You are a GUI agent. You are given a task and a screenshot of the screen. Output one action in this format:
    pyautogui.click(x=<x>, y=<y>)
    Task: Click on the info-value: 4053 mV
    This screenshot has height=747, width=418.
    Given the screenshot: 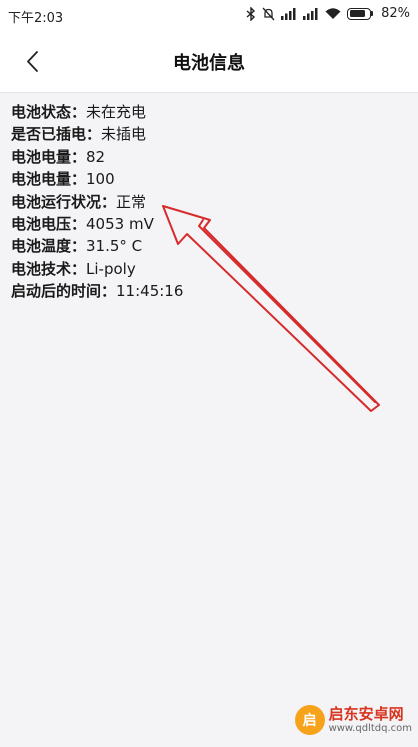 What is the action you would take?
    pyautogui.click(x=120, y=224)
    